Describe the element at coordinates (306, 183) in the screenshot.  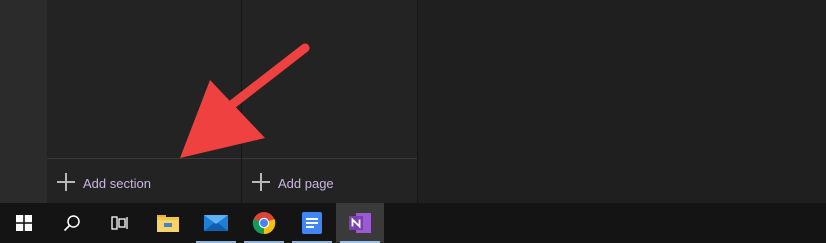
I see `add-page-label: Add page` at that location.